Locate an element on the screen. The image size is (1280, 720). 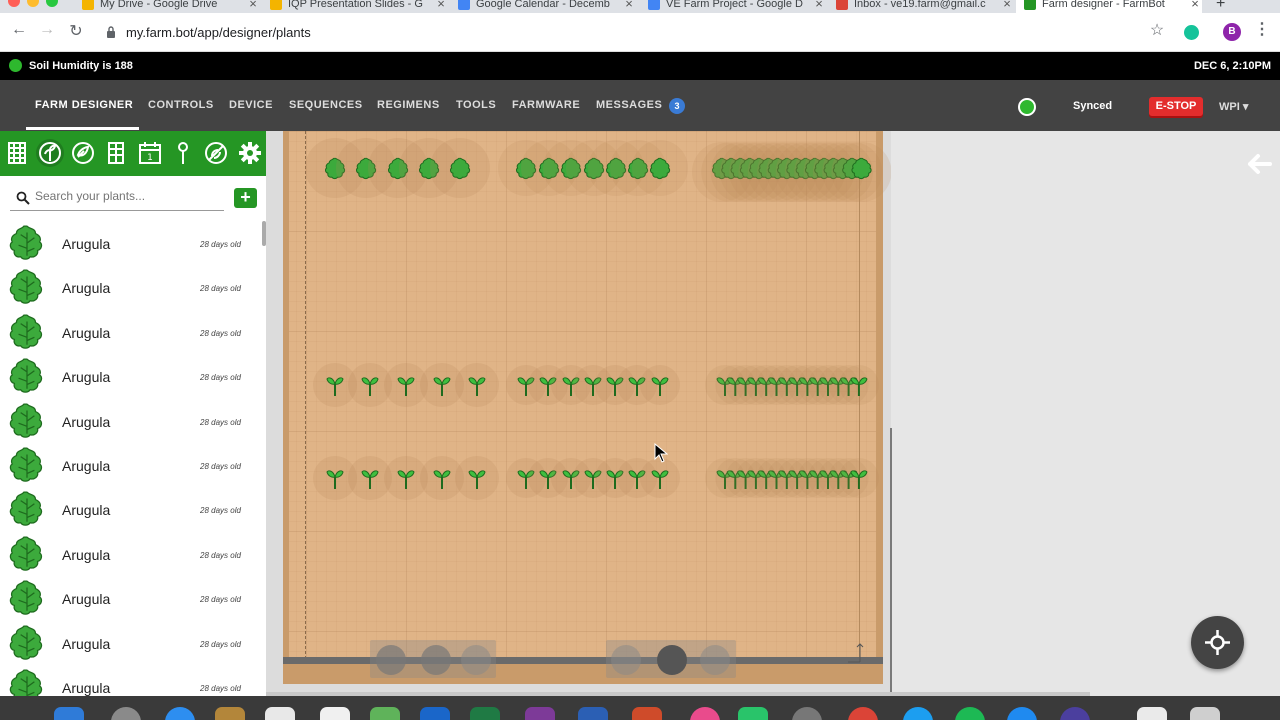
tool-slots-layer is located at coordinates (553, 659).